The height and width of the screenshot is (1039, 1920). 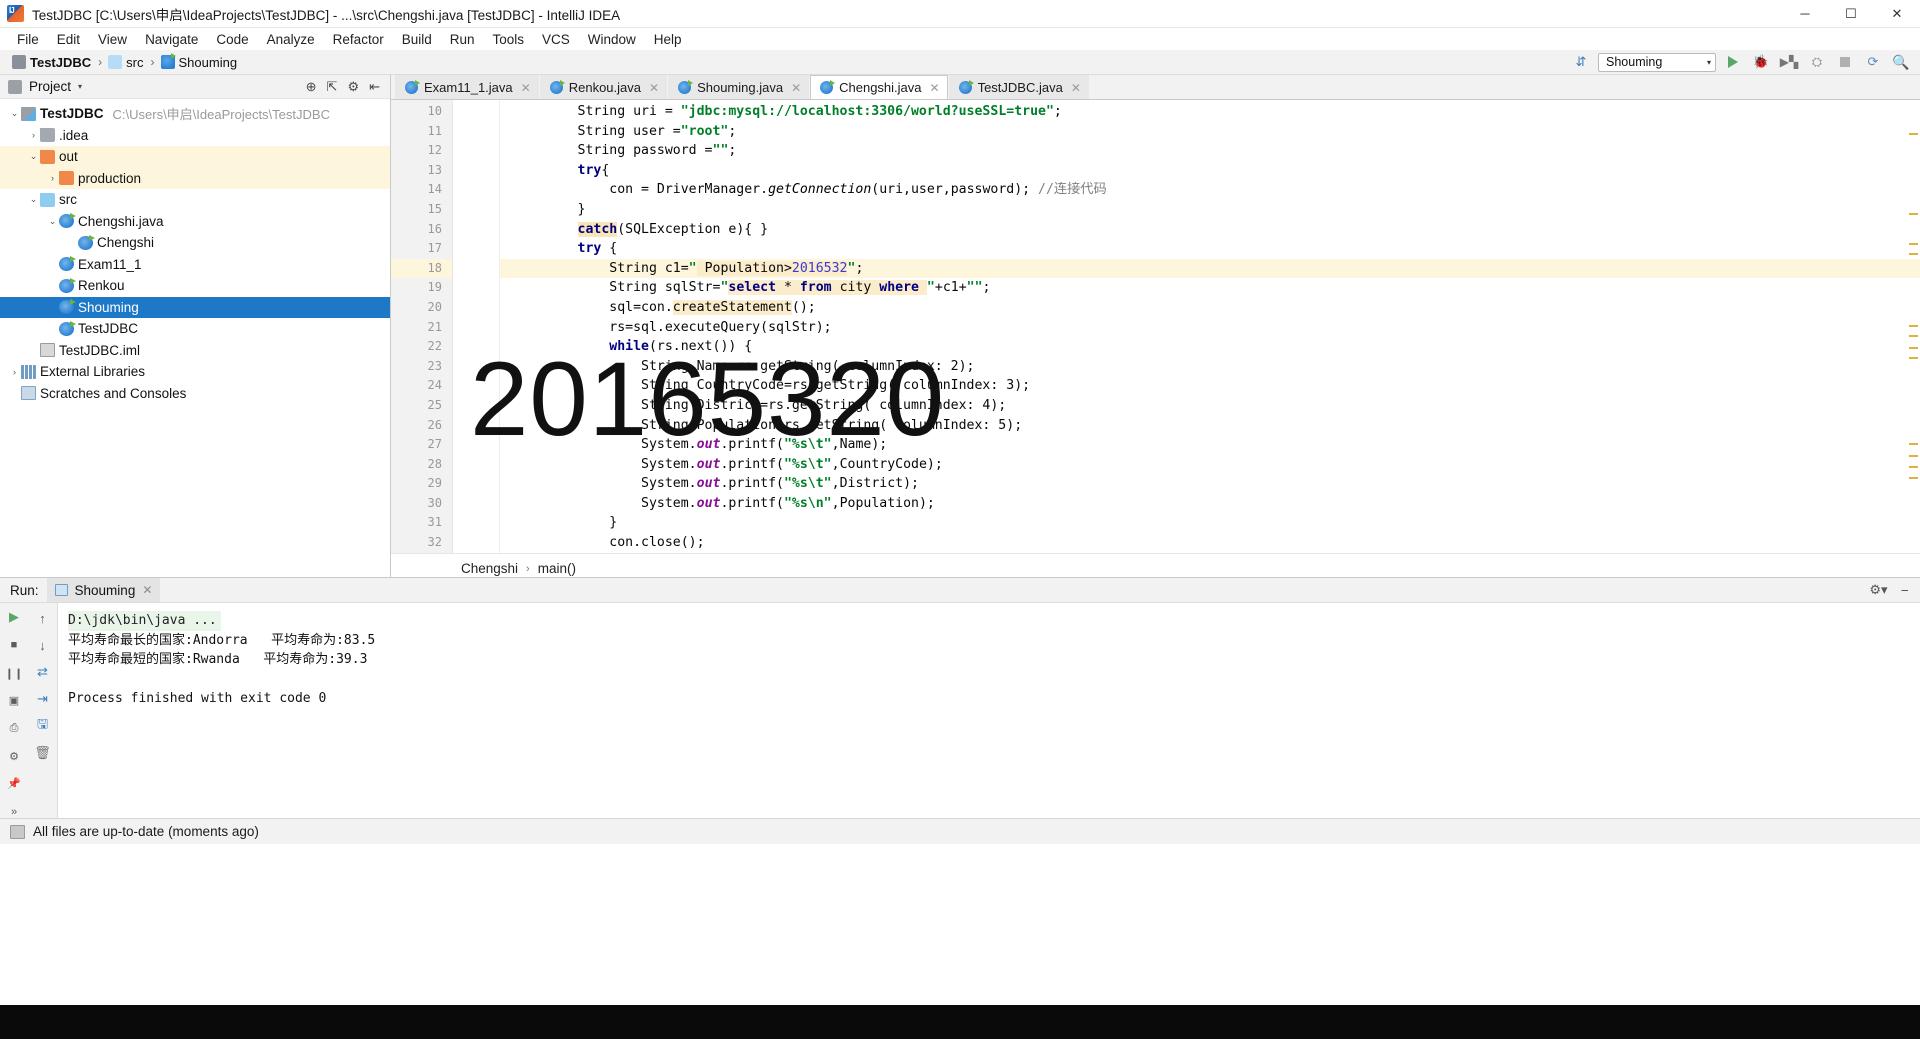 I want to click on code-line: while(rs.next()) {, so click(x=1210, y=347).